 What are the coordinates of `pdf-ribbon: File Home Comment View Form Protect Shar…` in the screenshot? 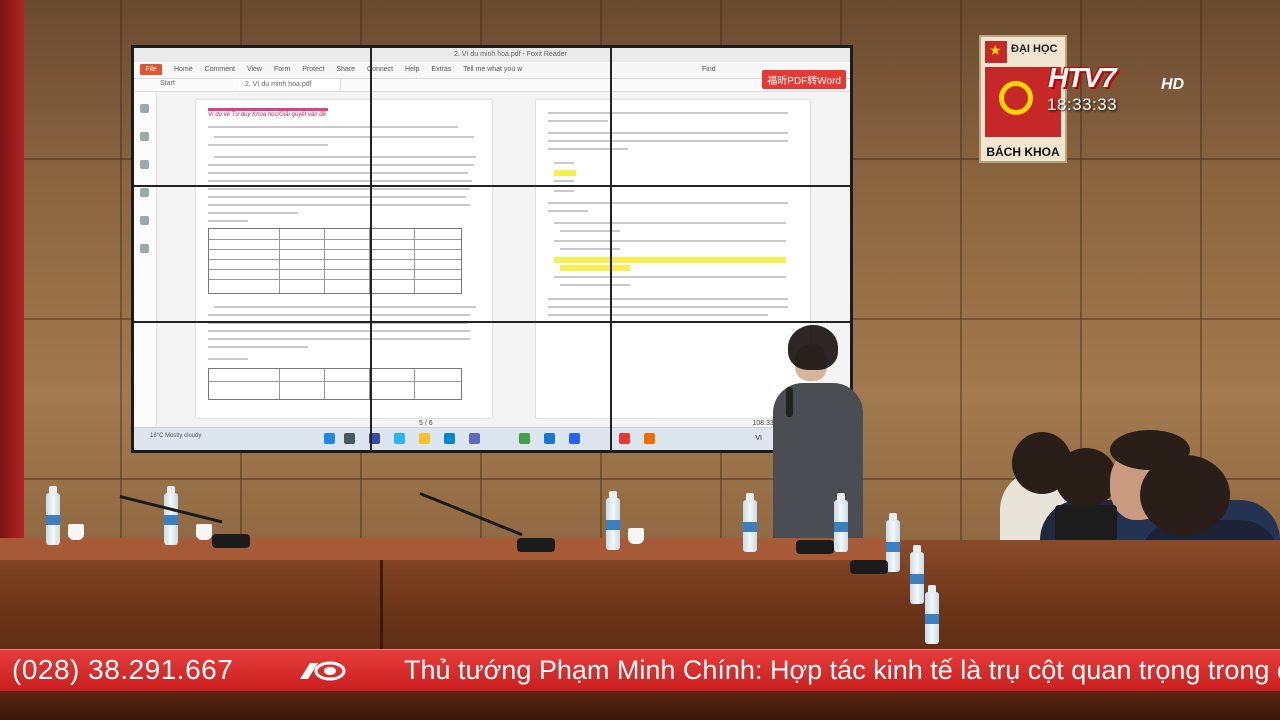 It's located at (492, 70).